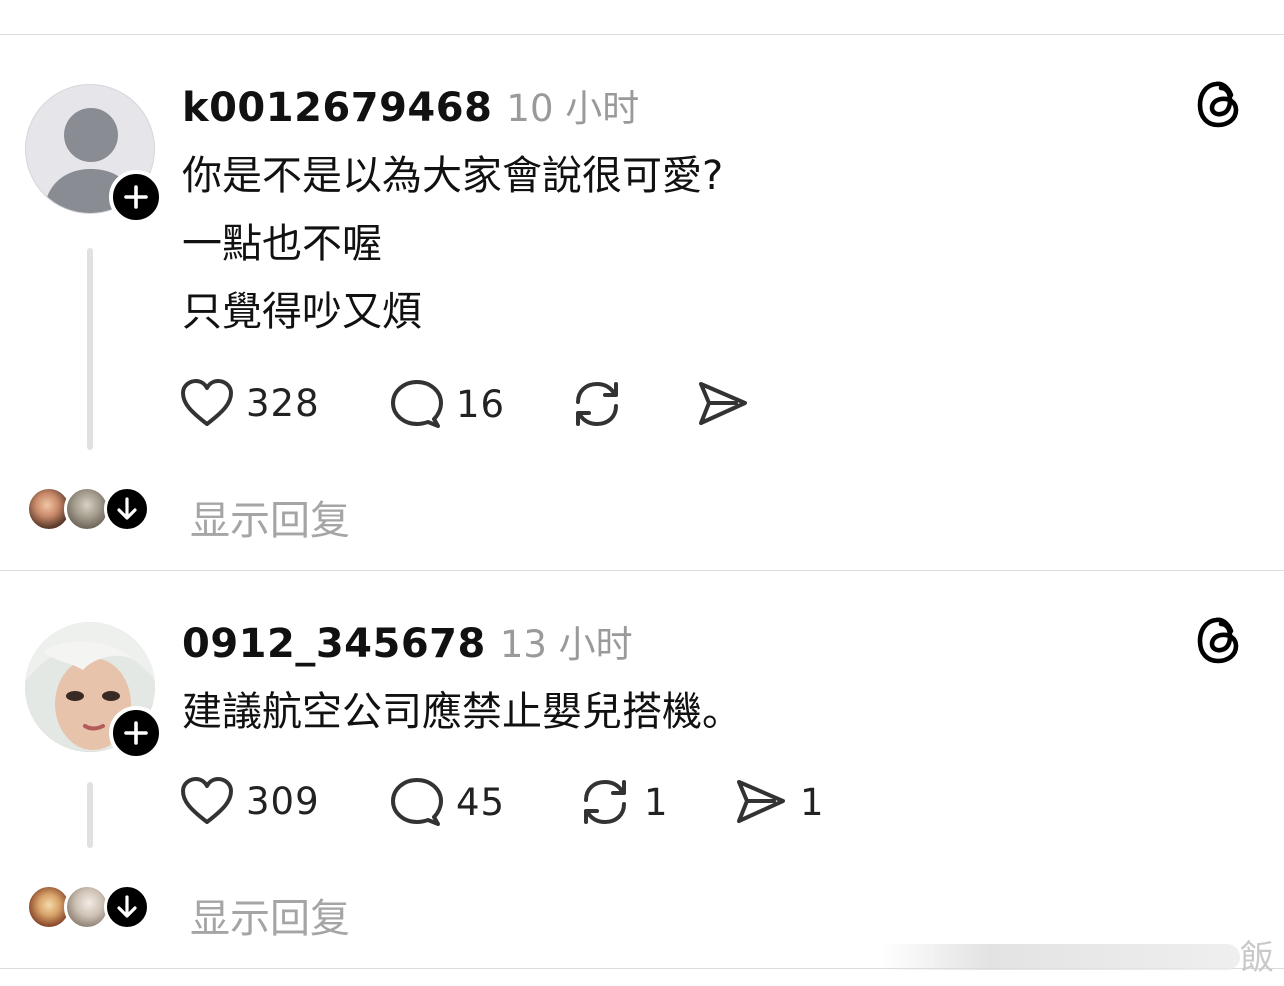 Image resolution: width=1284 pixels, height=986 pixels. What do you see at coordinates (447, 802) in the screenshot?
I see `comment-button: 45` at bounding box center [447, 802].